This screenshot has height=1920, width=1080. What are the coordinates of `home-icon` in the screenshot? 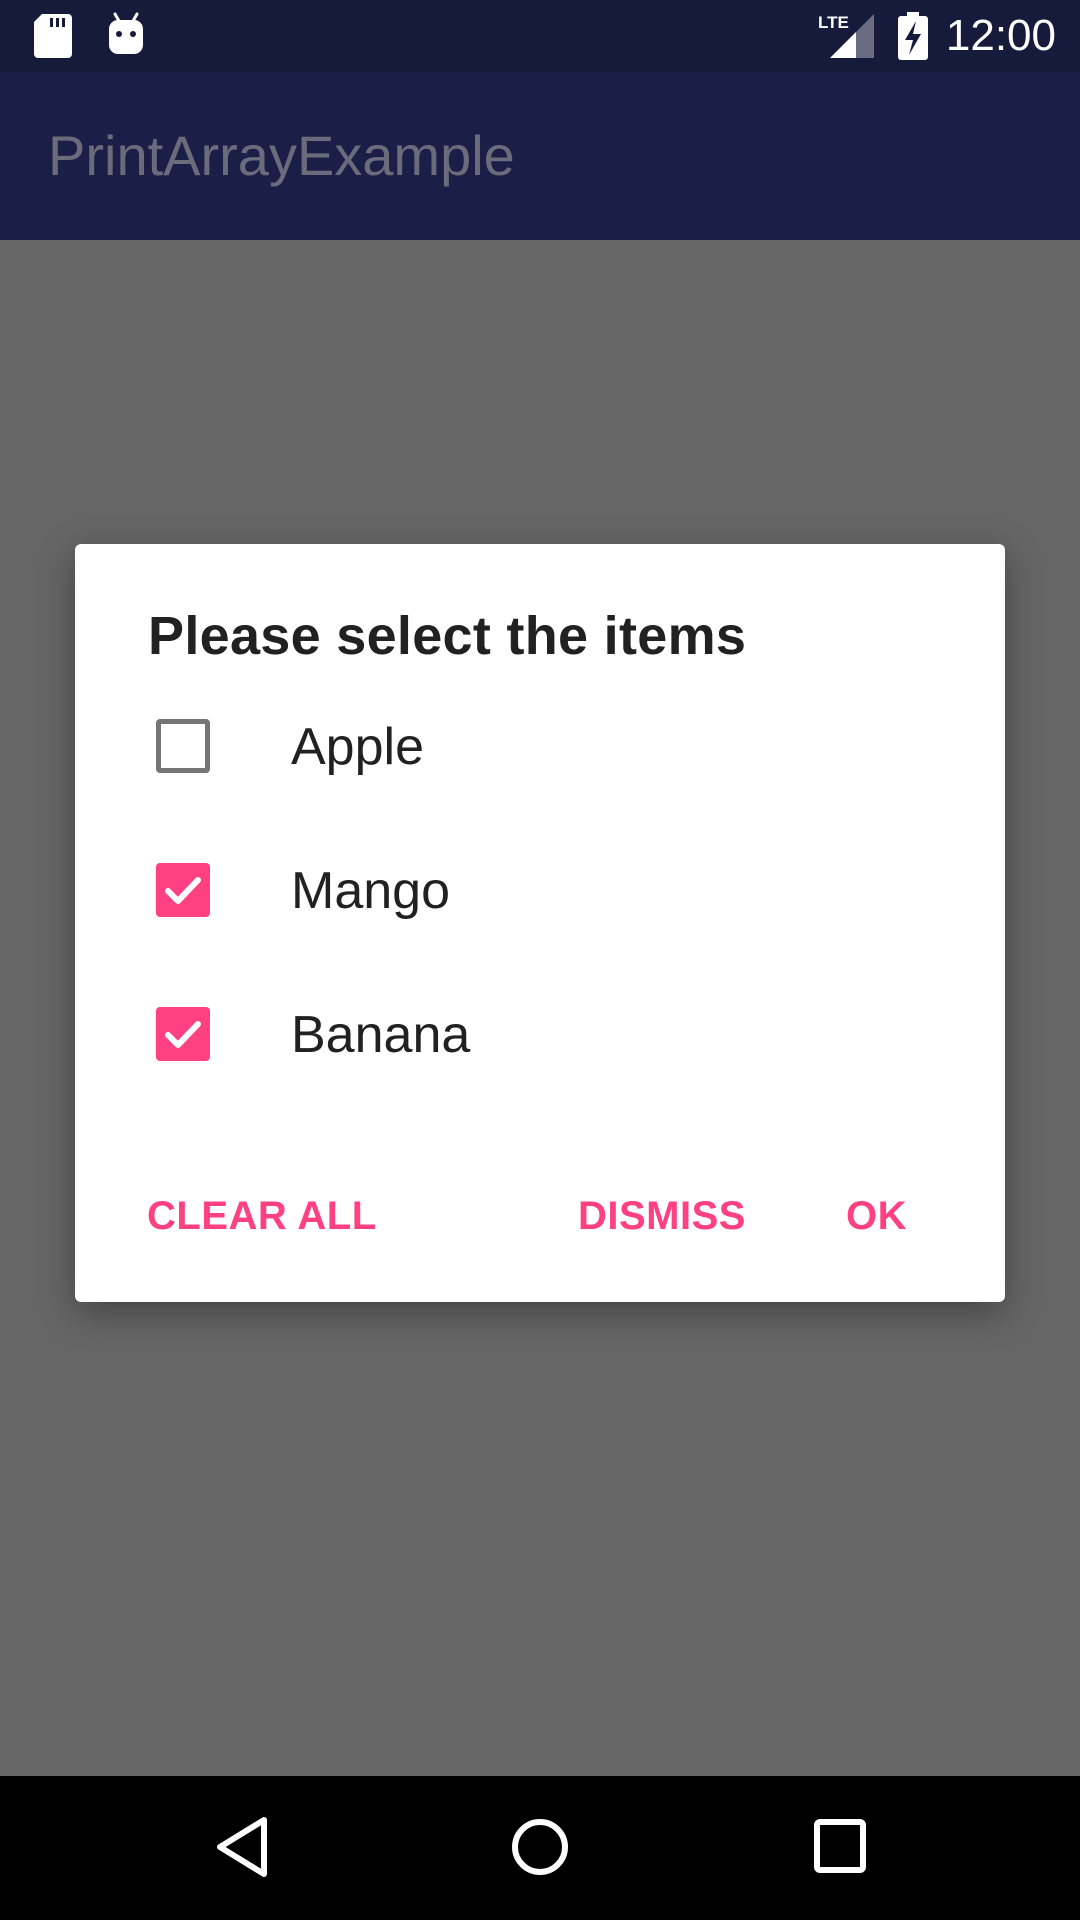 It's located at (540, 1849).